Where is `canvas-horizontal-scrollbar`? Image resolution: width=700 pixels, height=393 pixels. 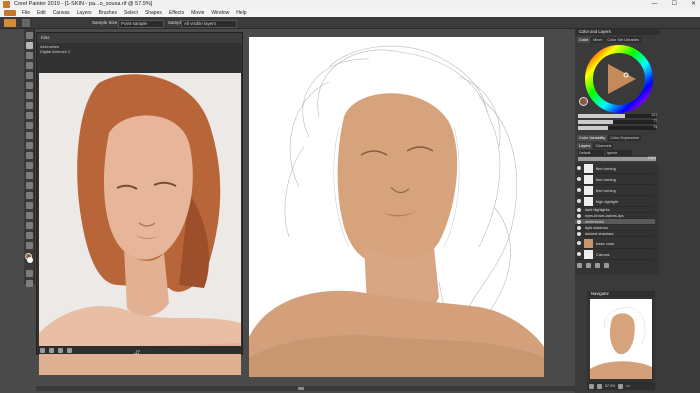 canvas-horizontal-scrollbar is located at coordinates (306, 388).